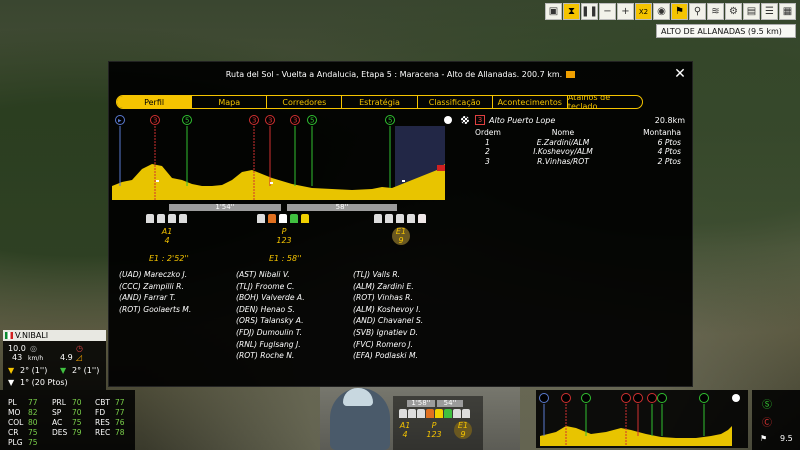 This screenshot has height=450, width=800. What do you see at coordinates (155, 275) in the screenshot?
I see `list-item: (UAD) Mareczko J.` at bounding box center [155, 275].